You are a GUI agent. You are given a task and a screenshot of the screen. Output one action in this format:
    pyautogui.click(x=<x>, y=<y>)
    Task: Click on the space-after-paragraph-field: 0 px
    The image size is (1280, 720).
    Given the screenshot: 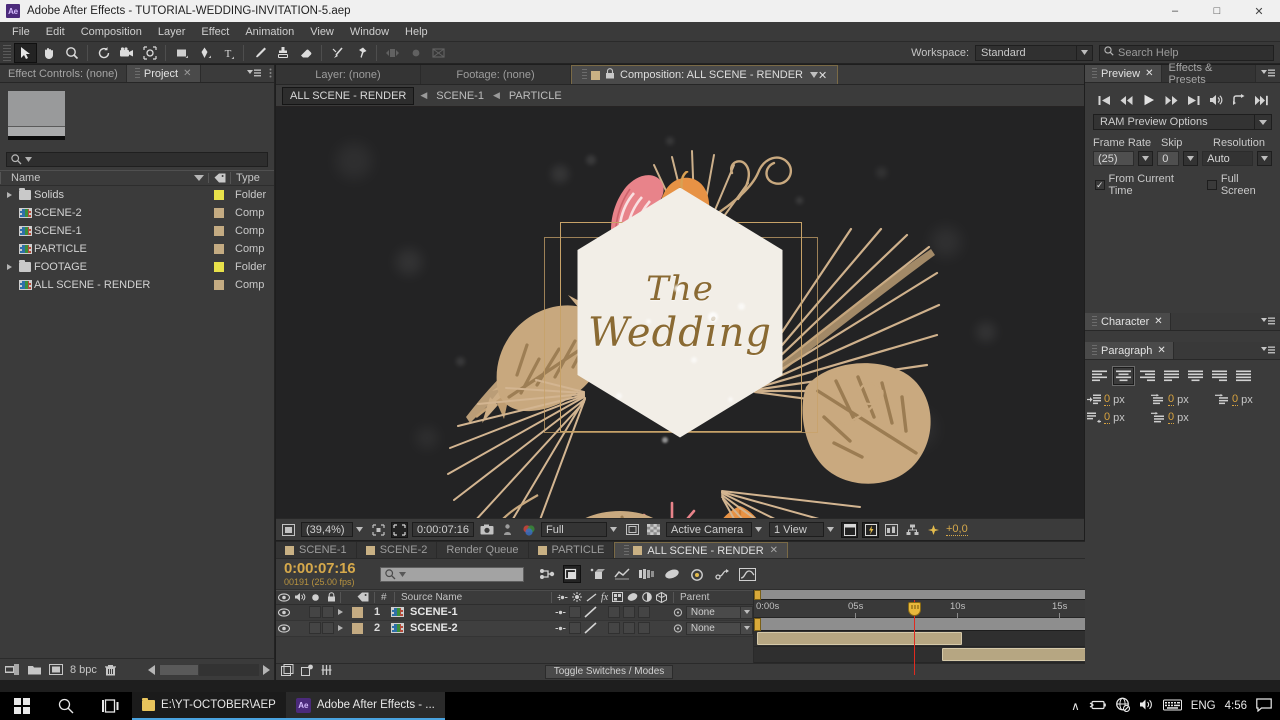 What is the action you would take?
    pyautogui.click(x=1181, y=417)
    